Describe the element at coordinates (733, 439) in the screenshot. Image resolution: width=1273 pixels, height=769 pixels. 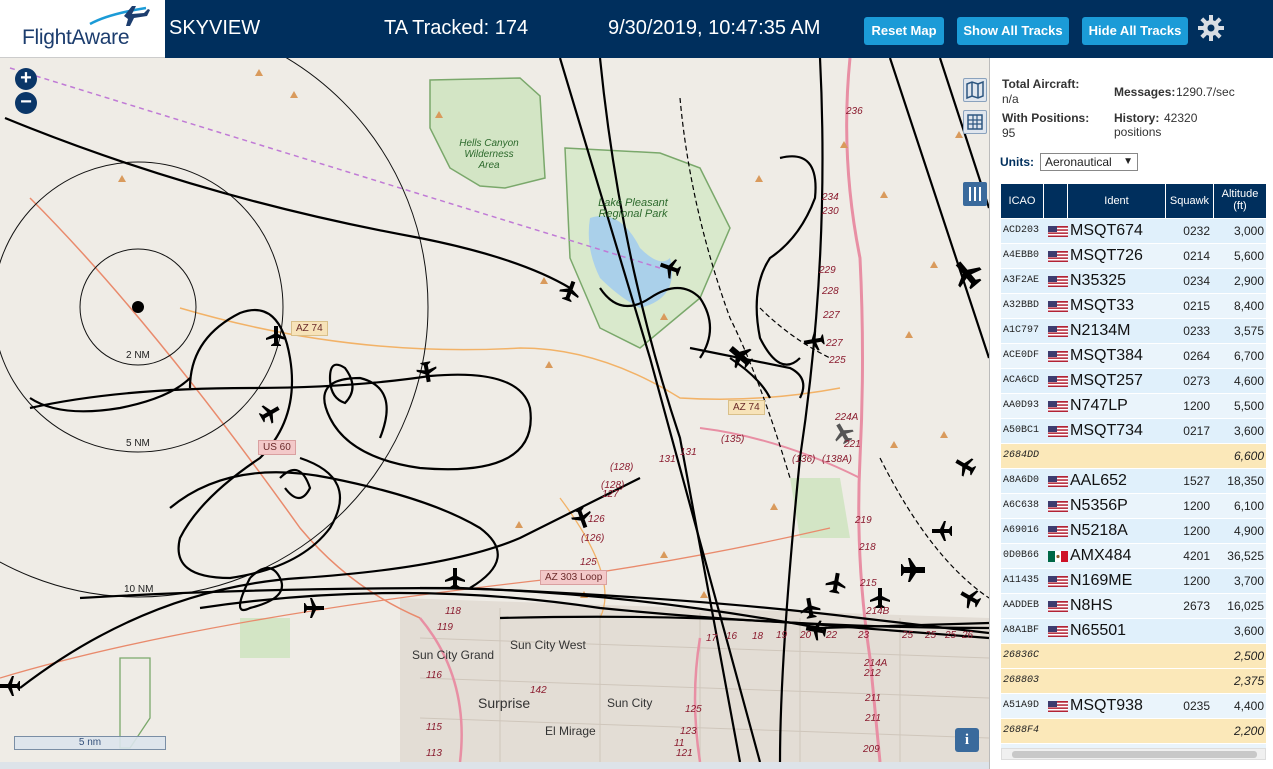
I see `route-number: (135)` at that location.